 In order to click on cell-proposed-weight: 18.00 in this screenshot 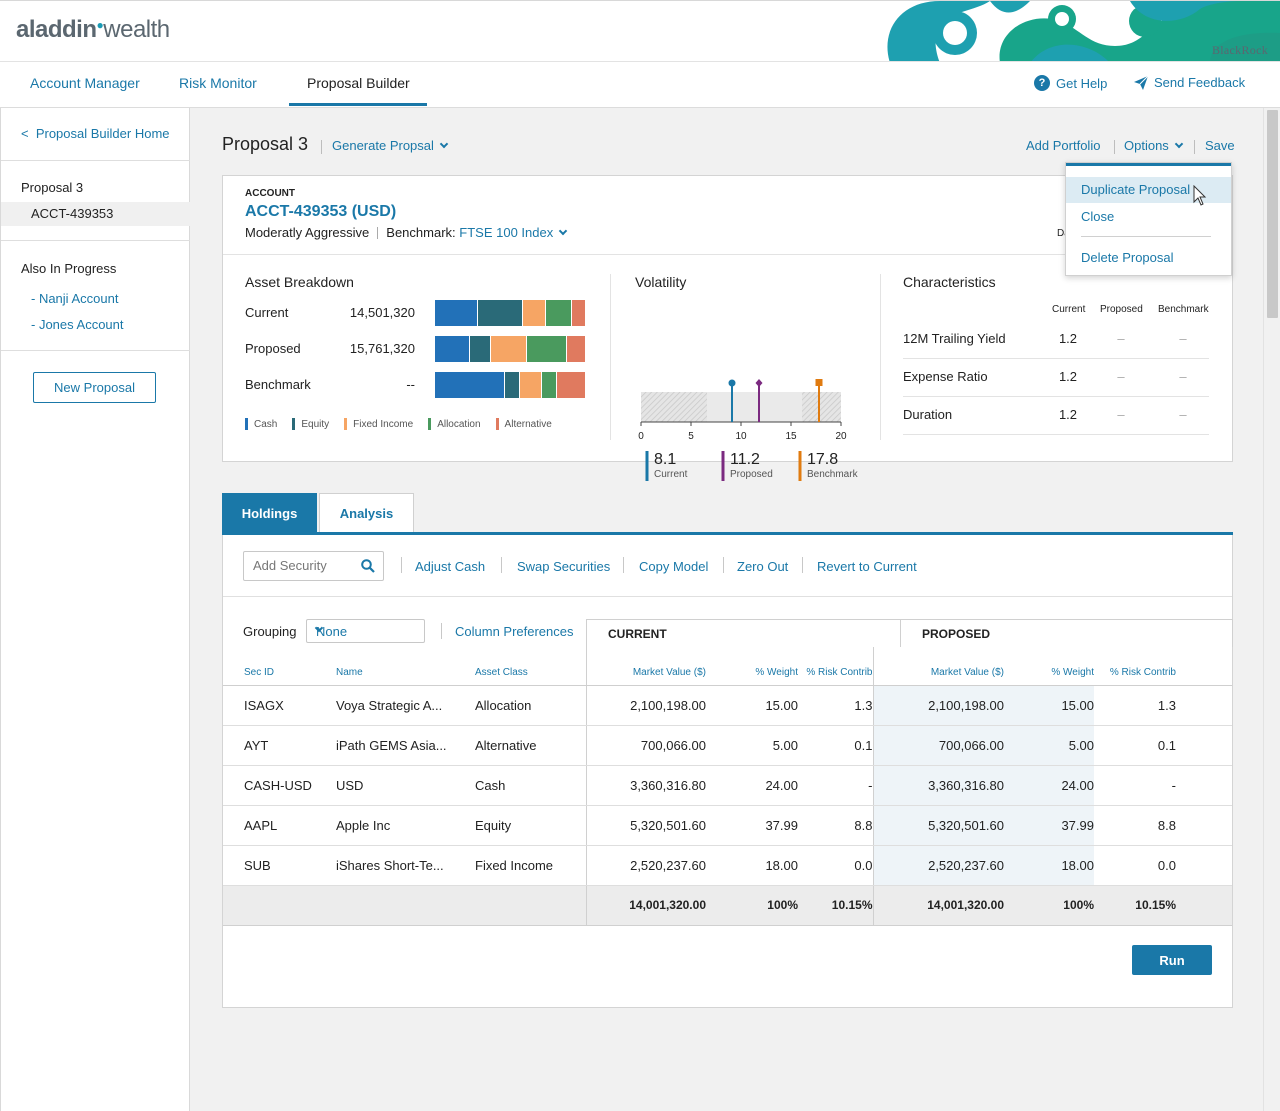, I will do `click(1049, 865)`.